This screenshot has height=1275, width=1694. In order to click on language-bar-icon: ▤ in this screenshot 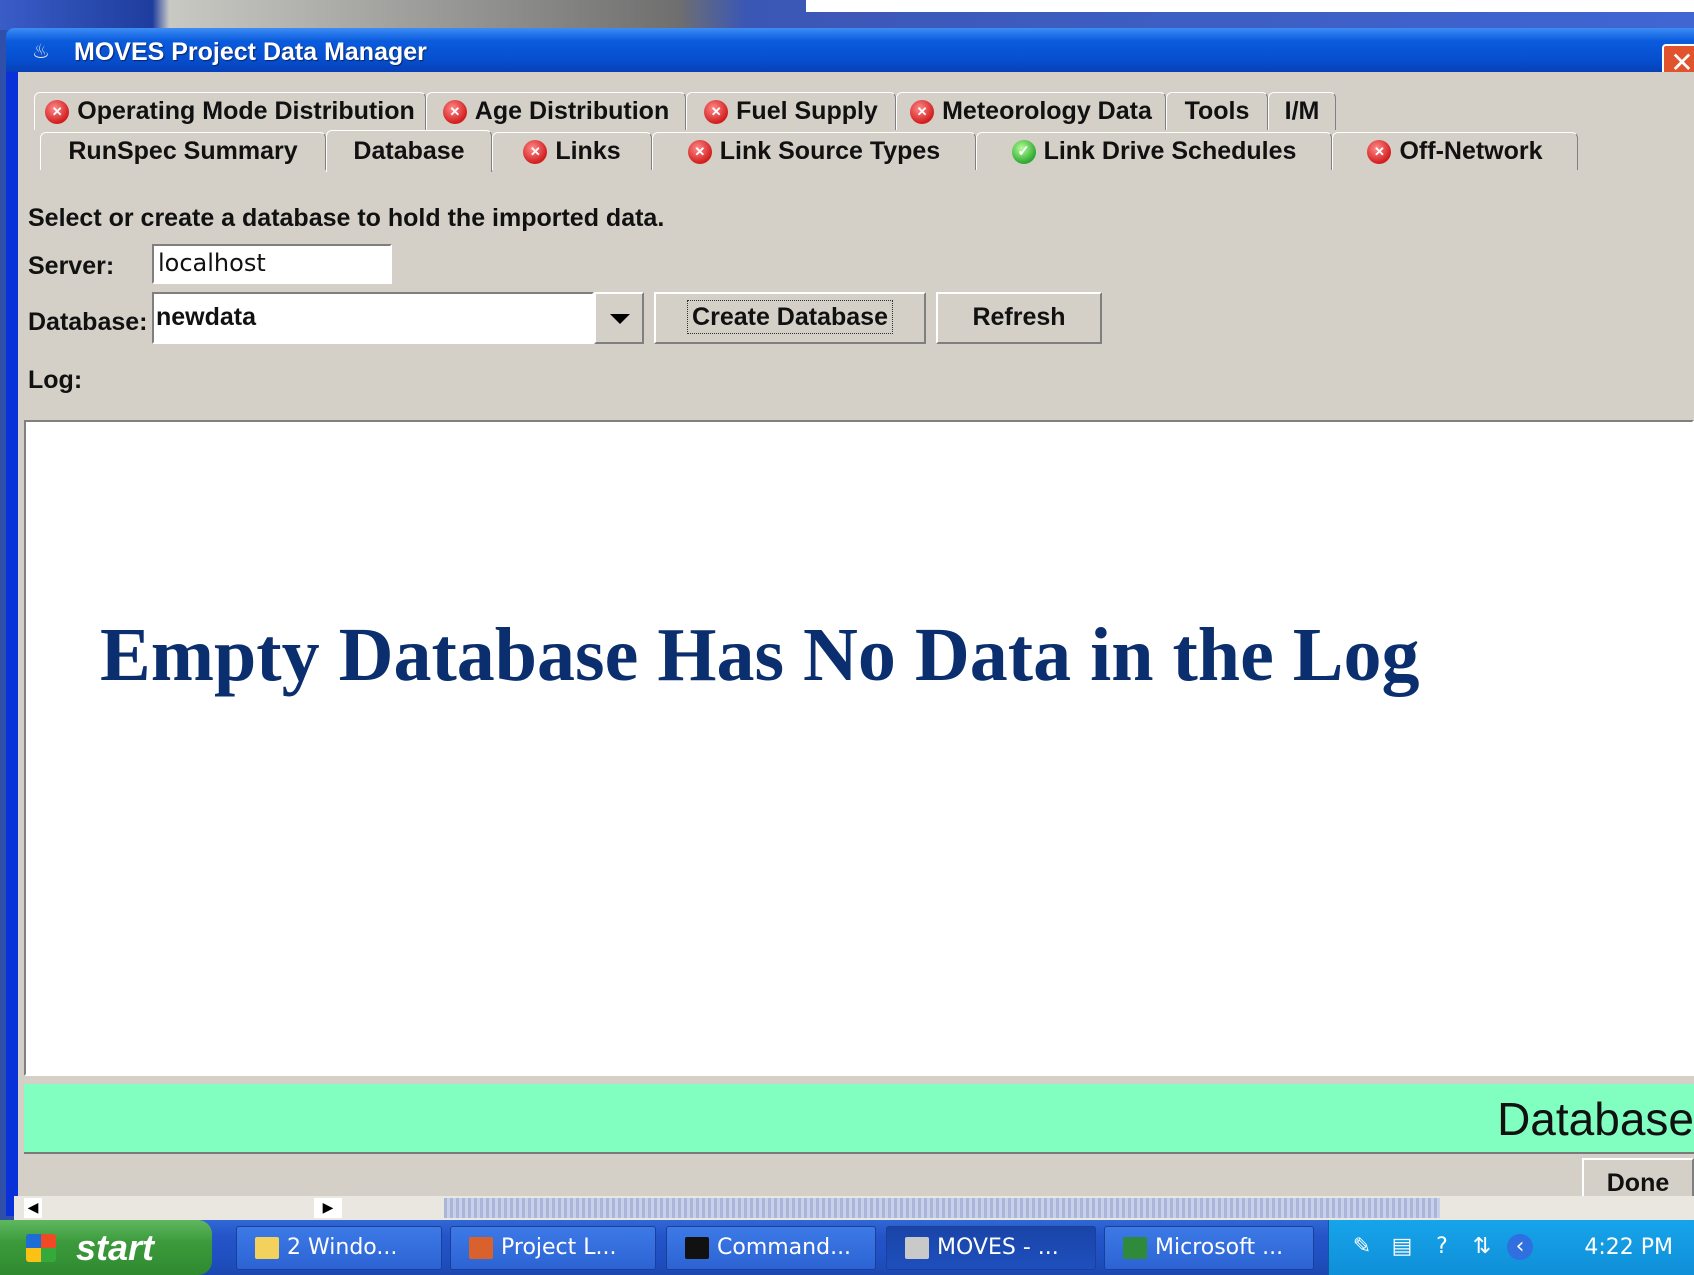, I will do `click(1402, 1247)`.